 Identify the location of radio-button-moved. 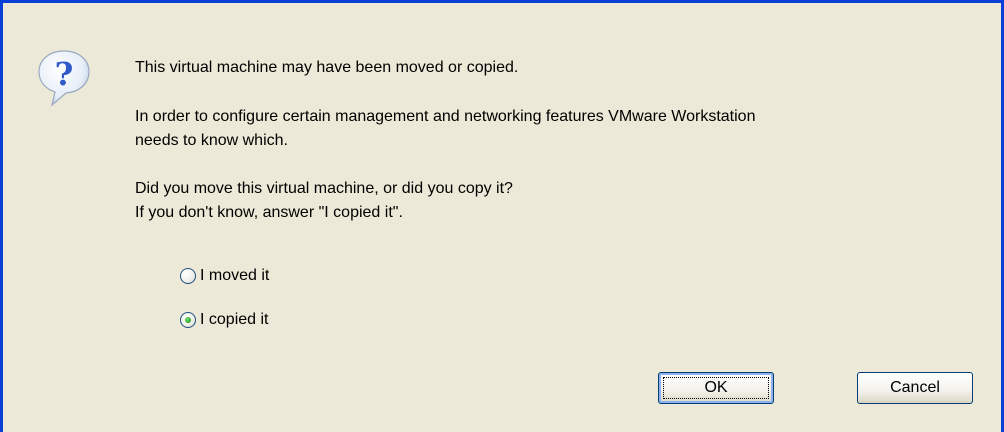
(188, 276).